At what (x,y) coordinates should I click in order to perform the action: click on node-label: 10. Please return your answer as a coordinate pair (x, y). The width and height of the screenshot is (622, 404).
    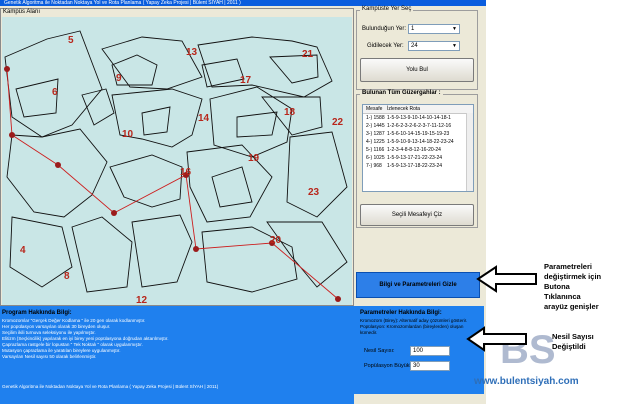
    Looking at the image, I should click on (128, 134).